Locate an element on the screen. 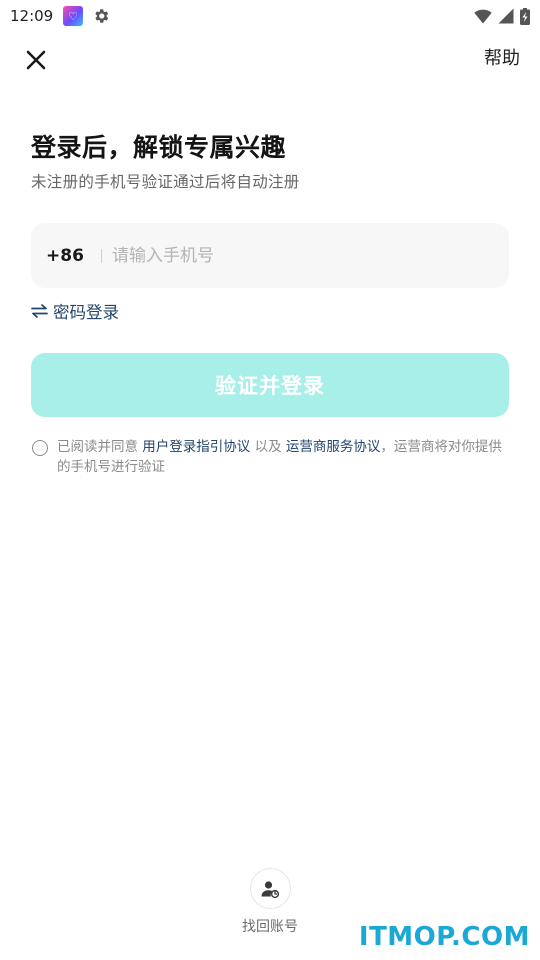  status-indicators is located at coordinates (502, 16).